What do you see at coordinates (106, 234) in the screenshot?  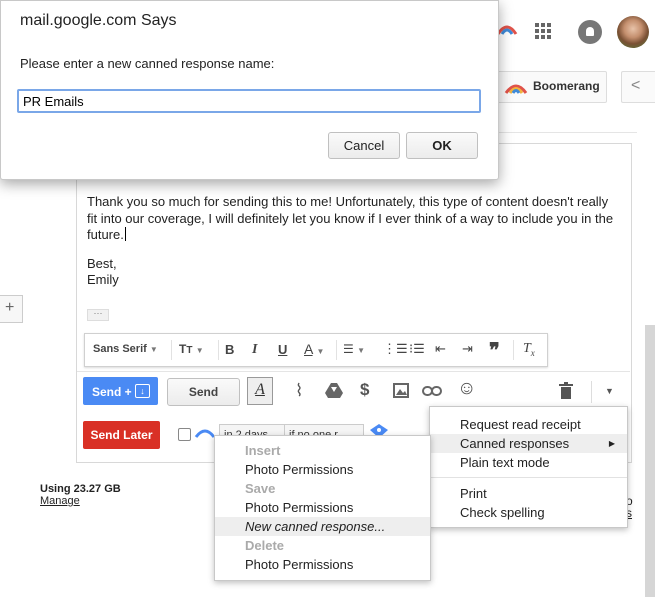 I see `body-line: future.` at bounding box center [106, 234].